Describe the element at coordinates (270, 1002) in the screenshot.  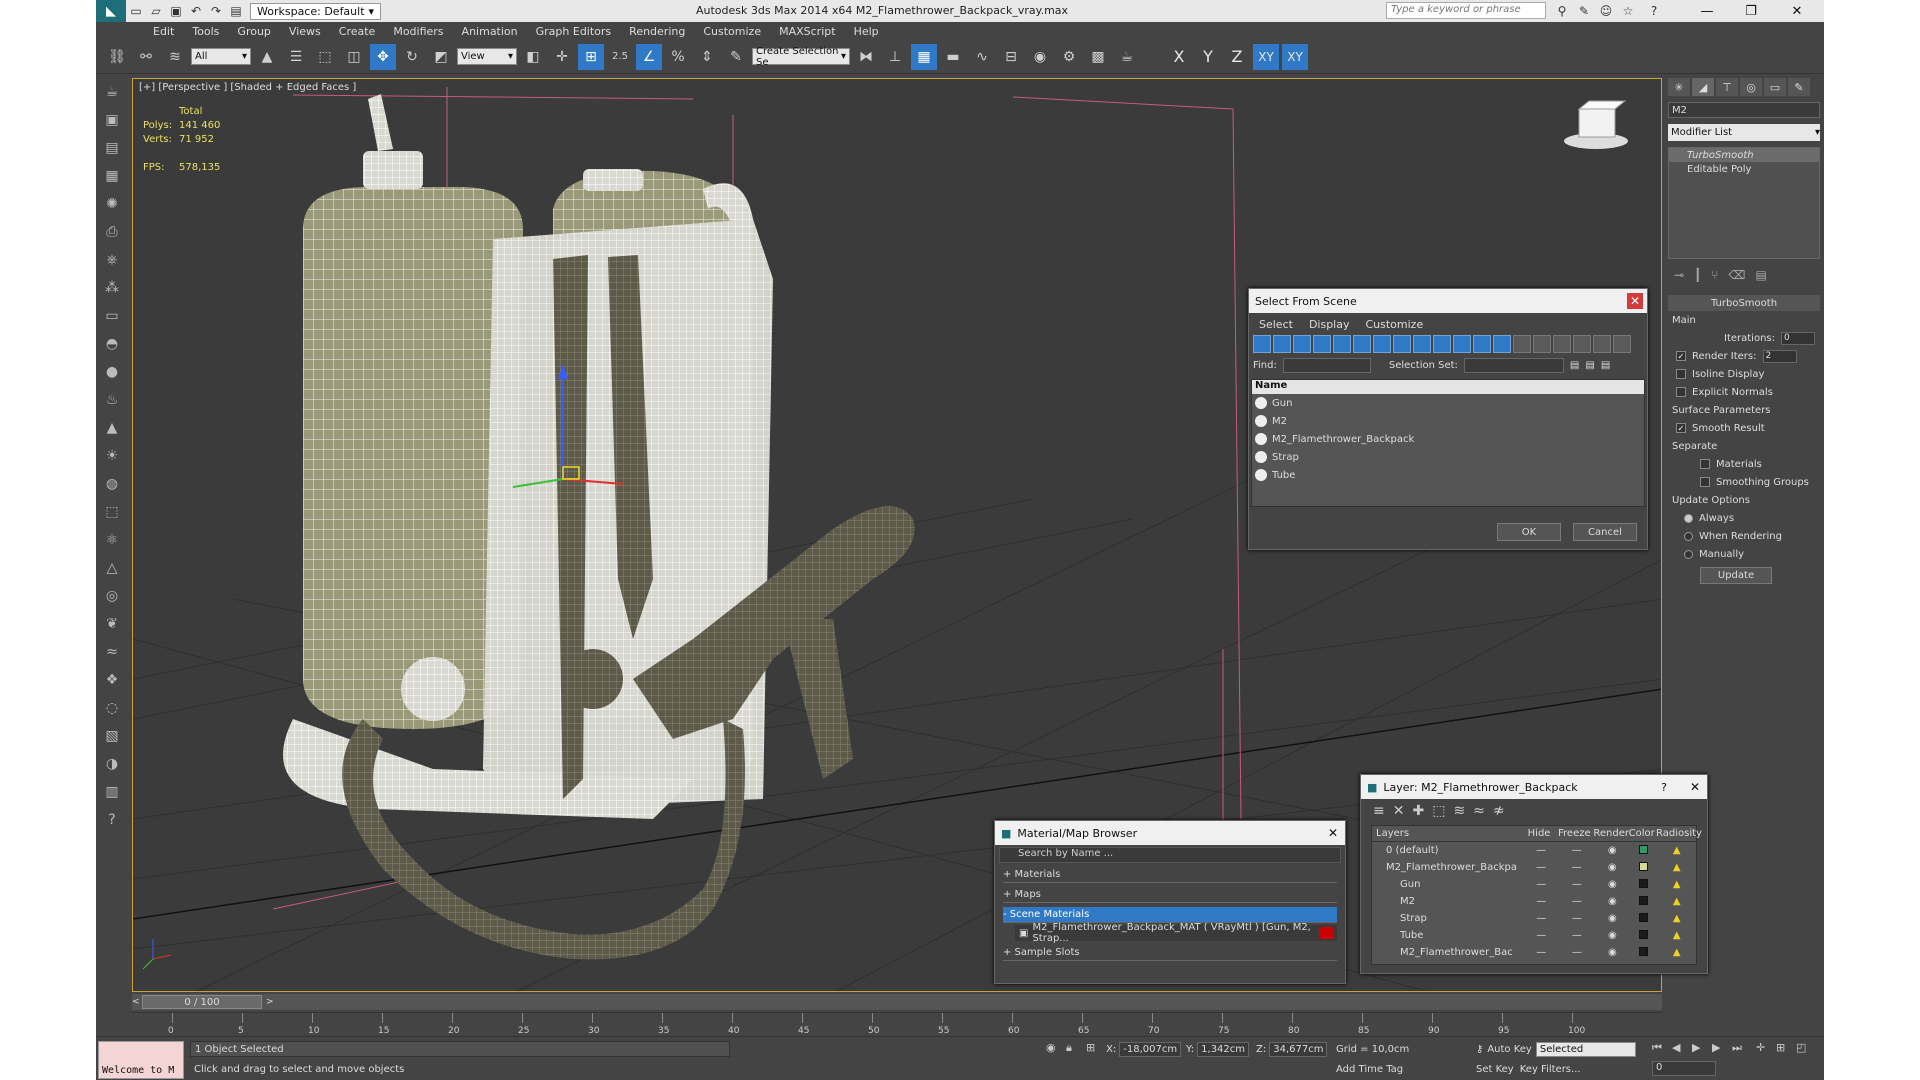
I see `next-frame-icon: >` at that location.